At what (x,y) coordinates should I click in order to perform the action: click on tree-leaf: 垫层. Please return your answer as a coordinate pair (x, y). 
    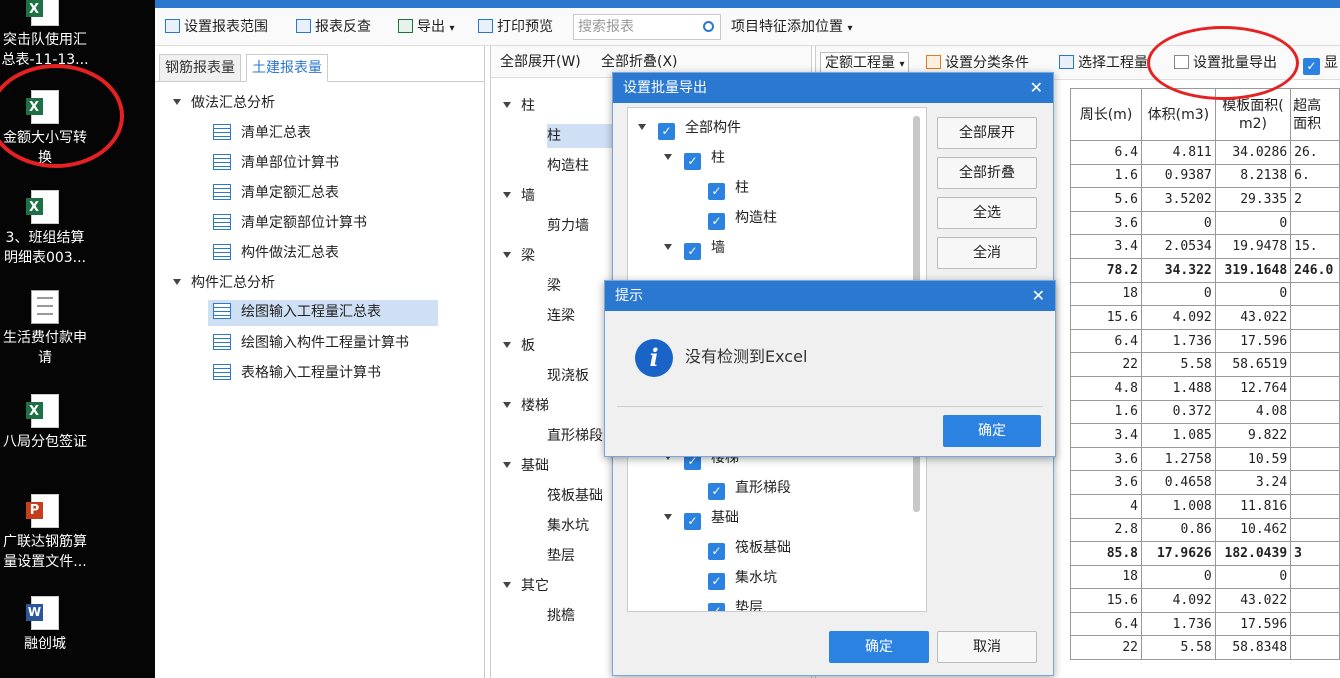
    Looking at the image, I should click on (561, 556).